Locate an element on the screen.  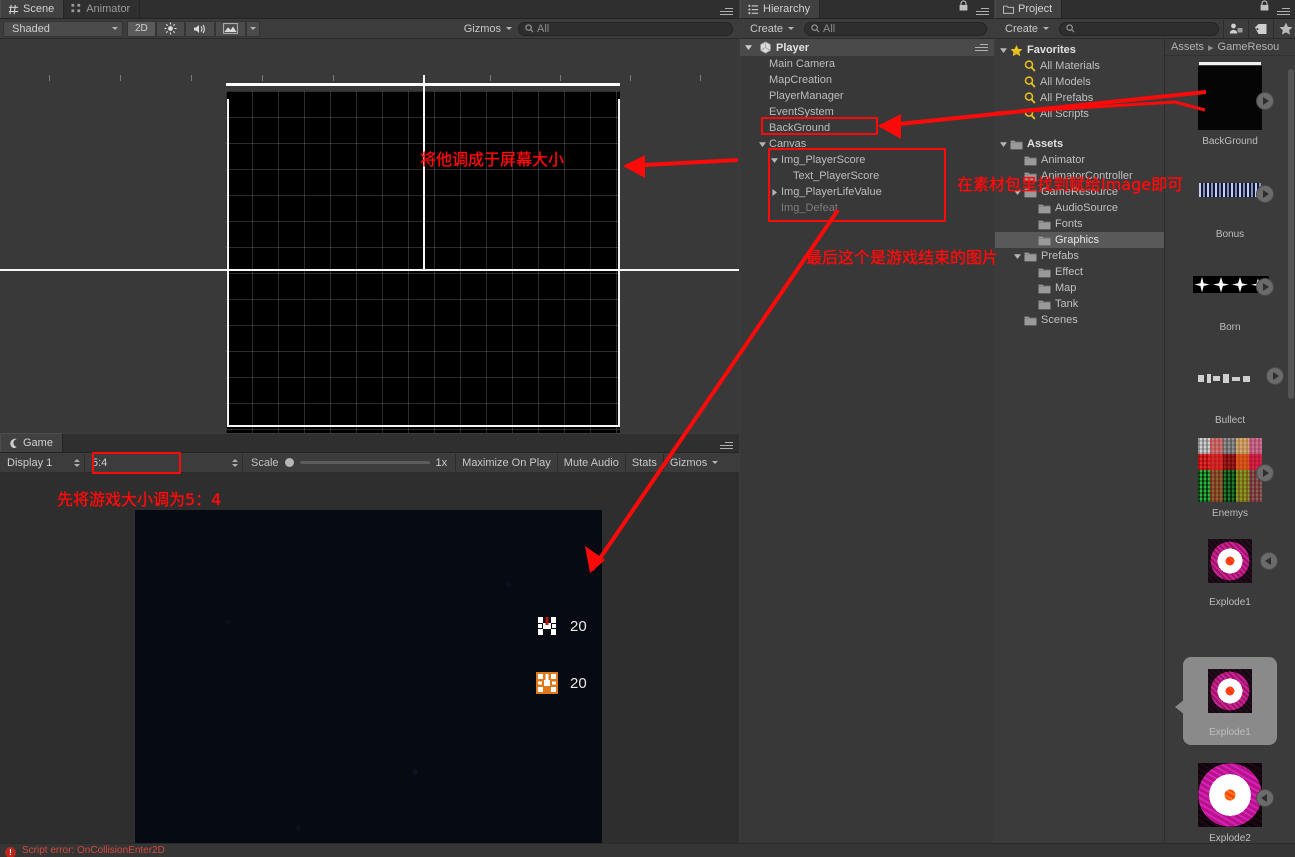
asset-item: BackGround is located at coordinates (1230, 104).